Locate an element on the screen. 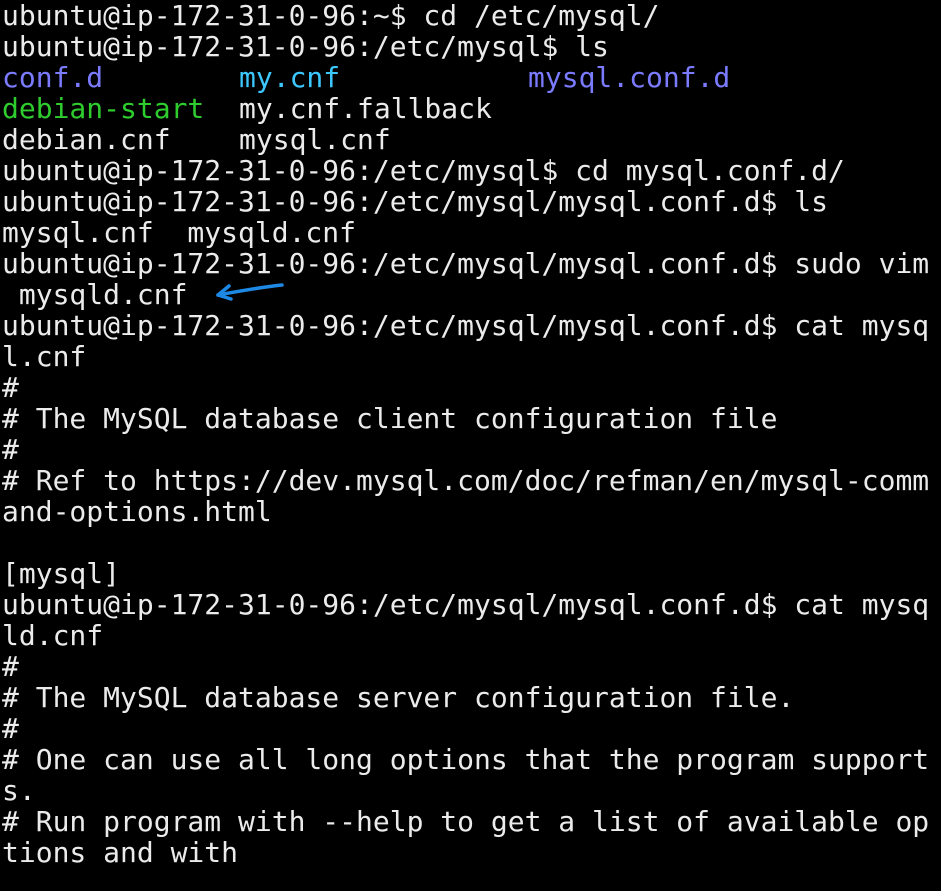 The image size is (941, 891). executable-entry: debian-start is located at coordinates (103, 108).